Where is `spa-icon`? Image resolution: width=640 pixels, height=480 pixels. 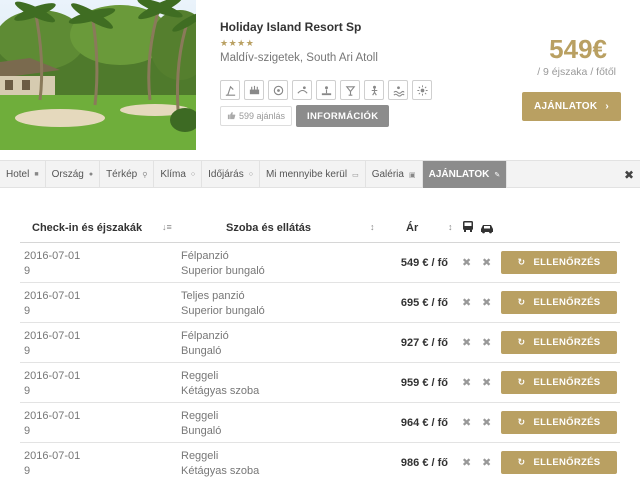
spa-icon is located at coordinates (278, 90).